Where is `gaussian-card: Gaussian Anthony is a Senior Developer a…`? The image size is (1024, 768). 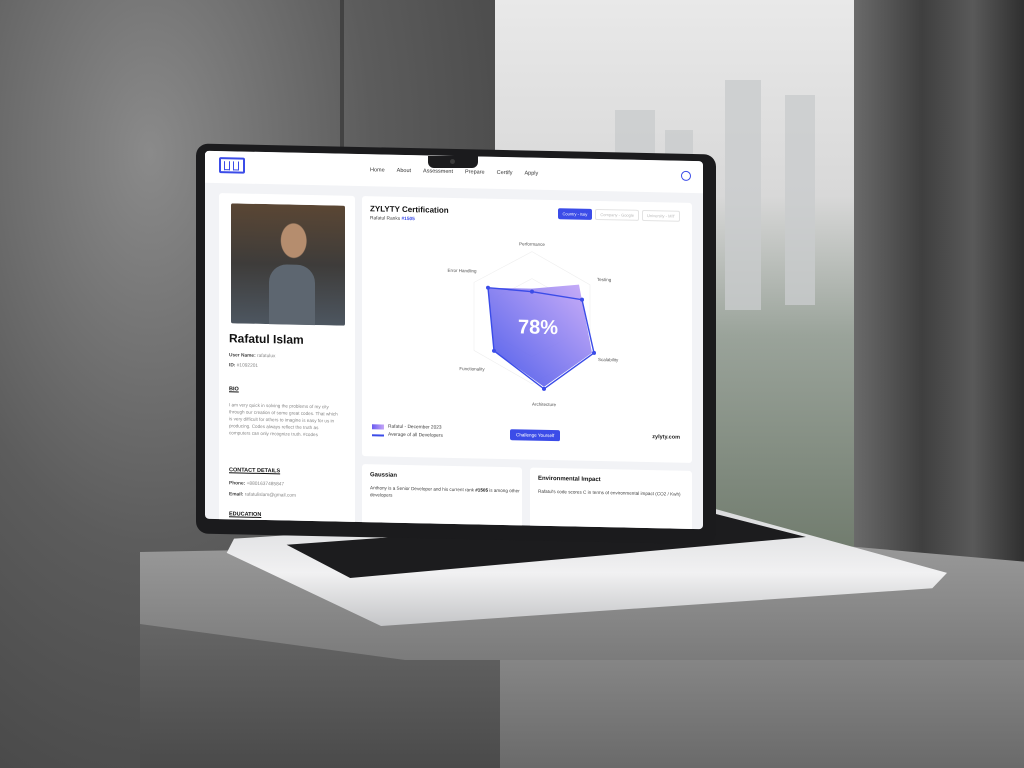 gaussian-card: Gaussian Anthony is a Senior Developer a… is located at coordinates (442, 497).